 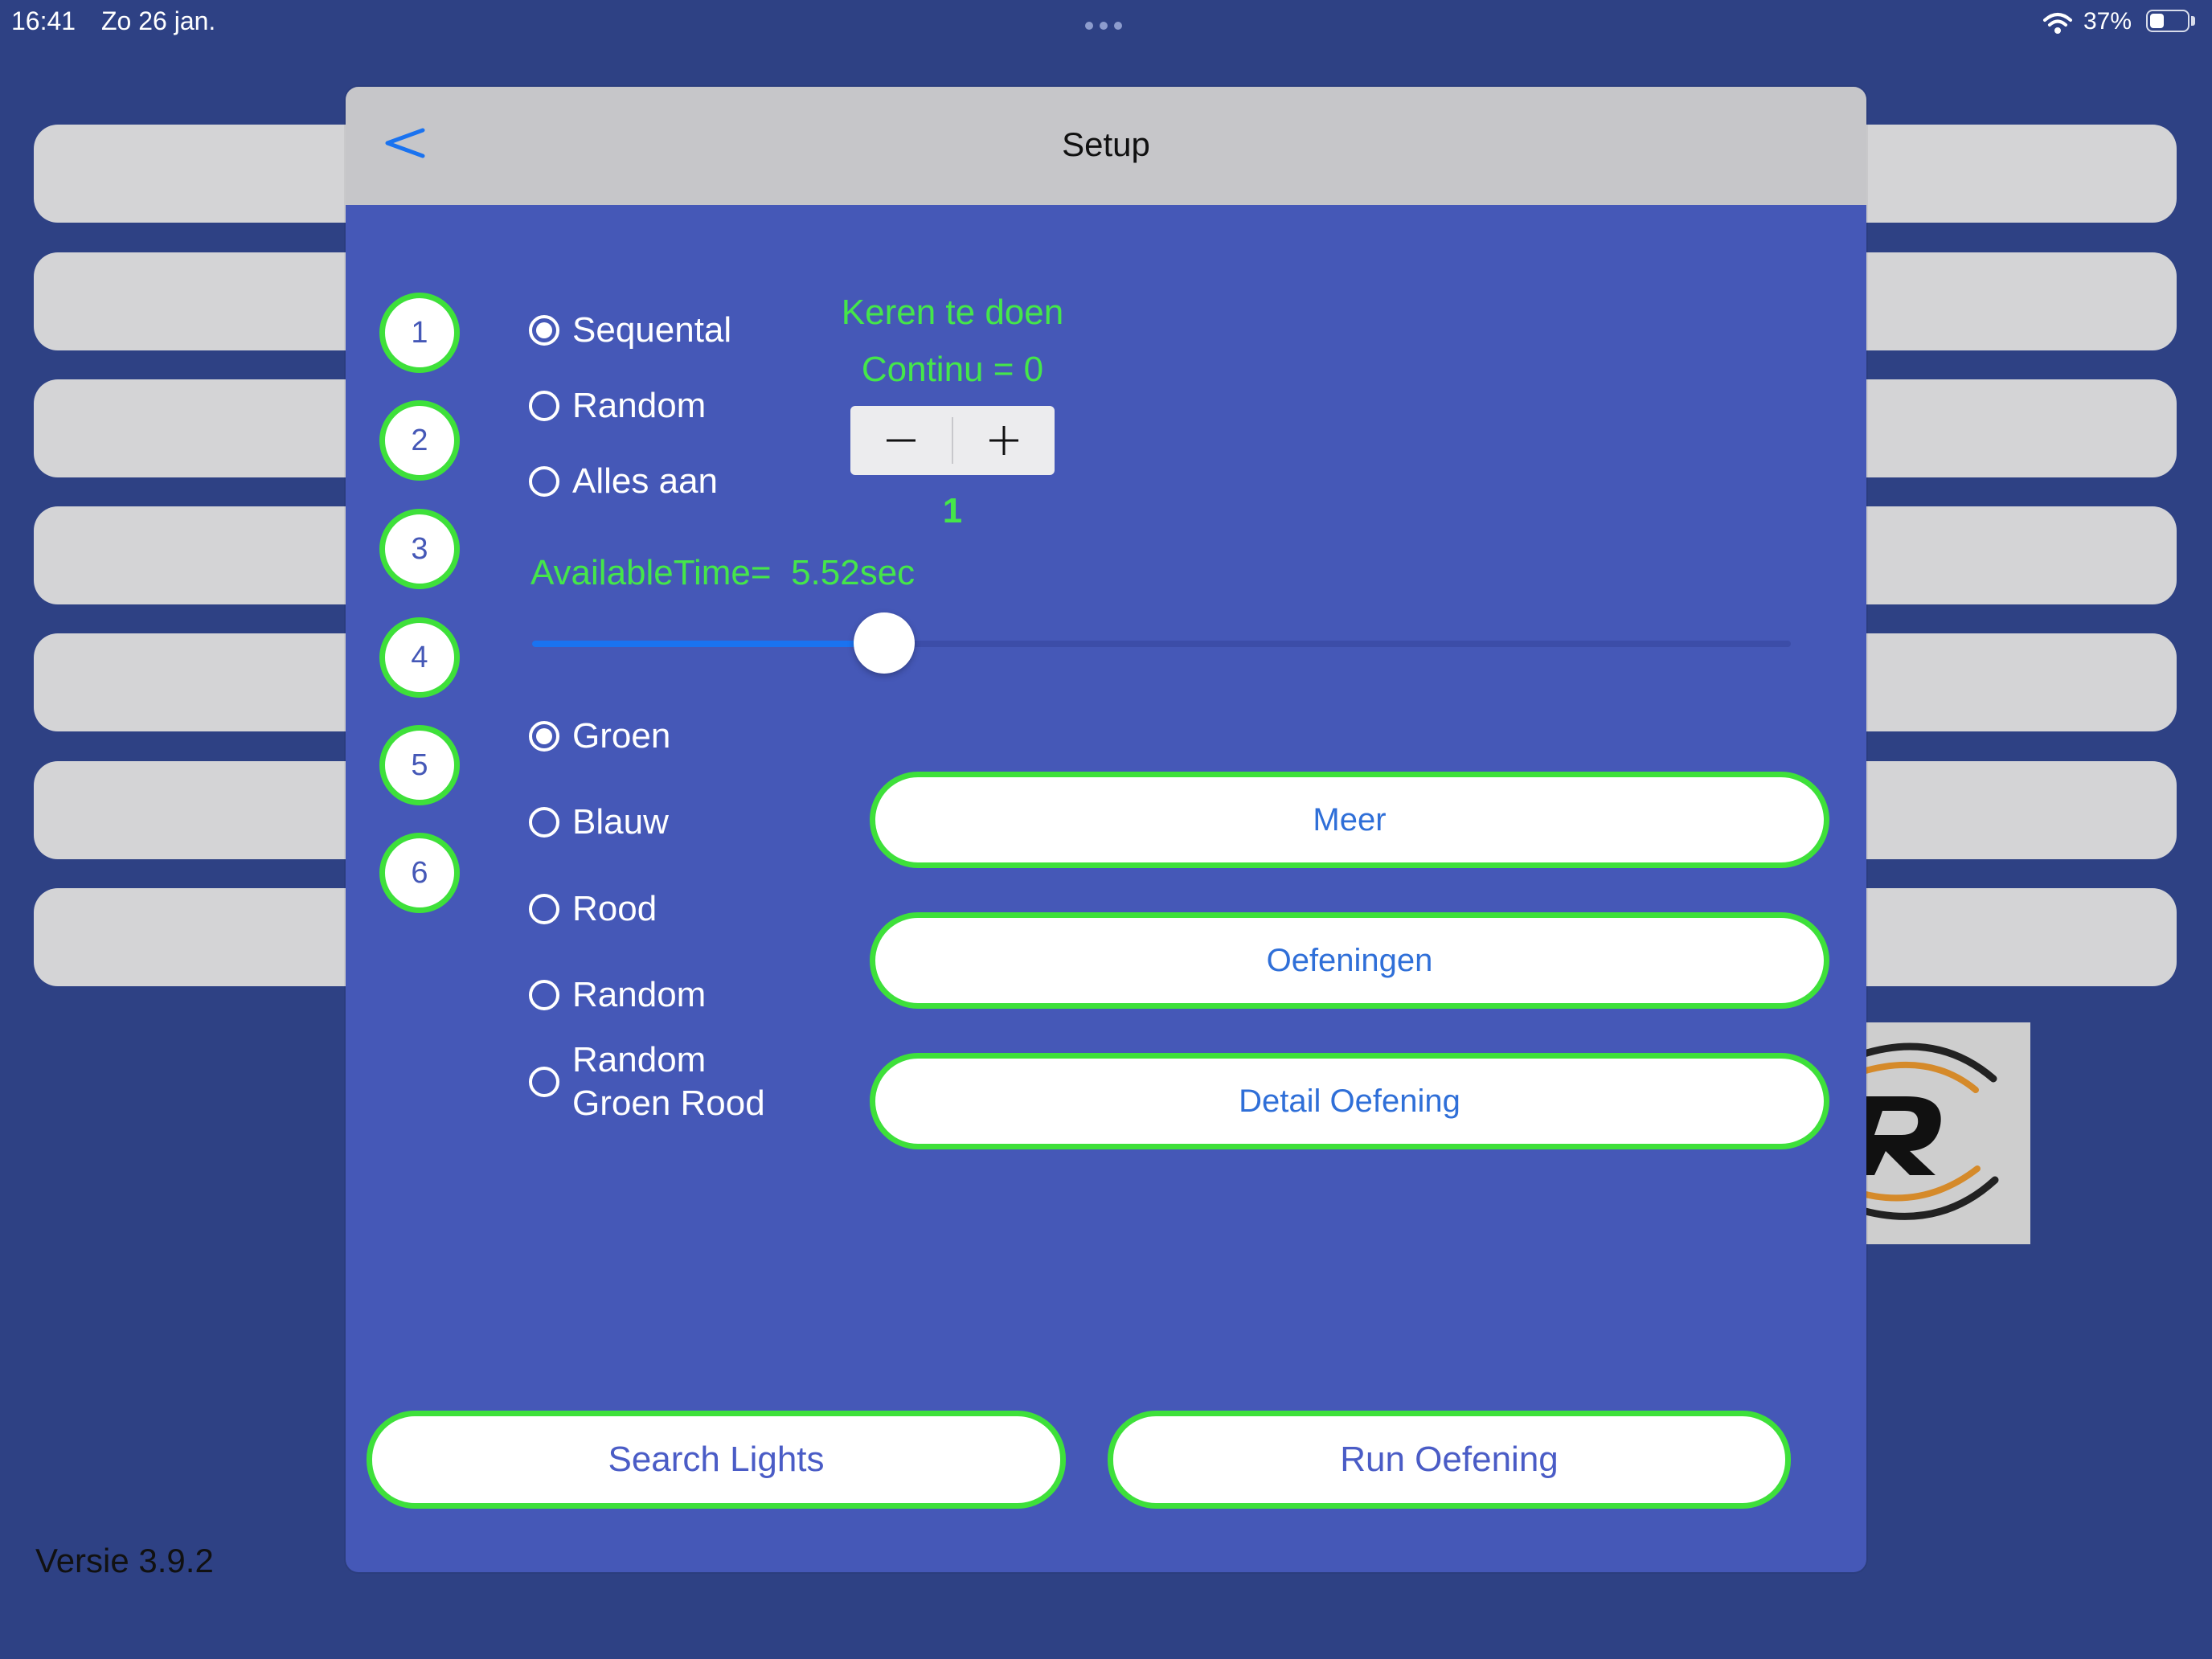 I want to click on battery-cap, so click(x=2193, y=21).